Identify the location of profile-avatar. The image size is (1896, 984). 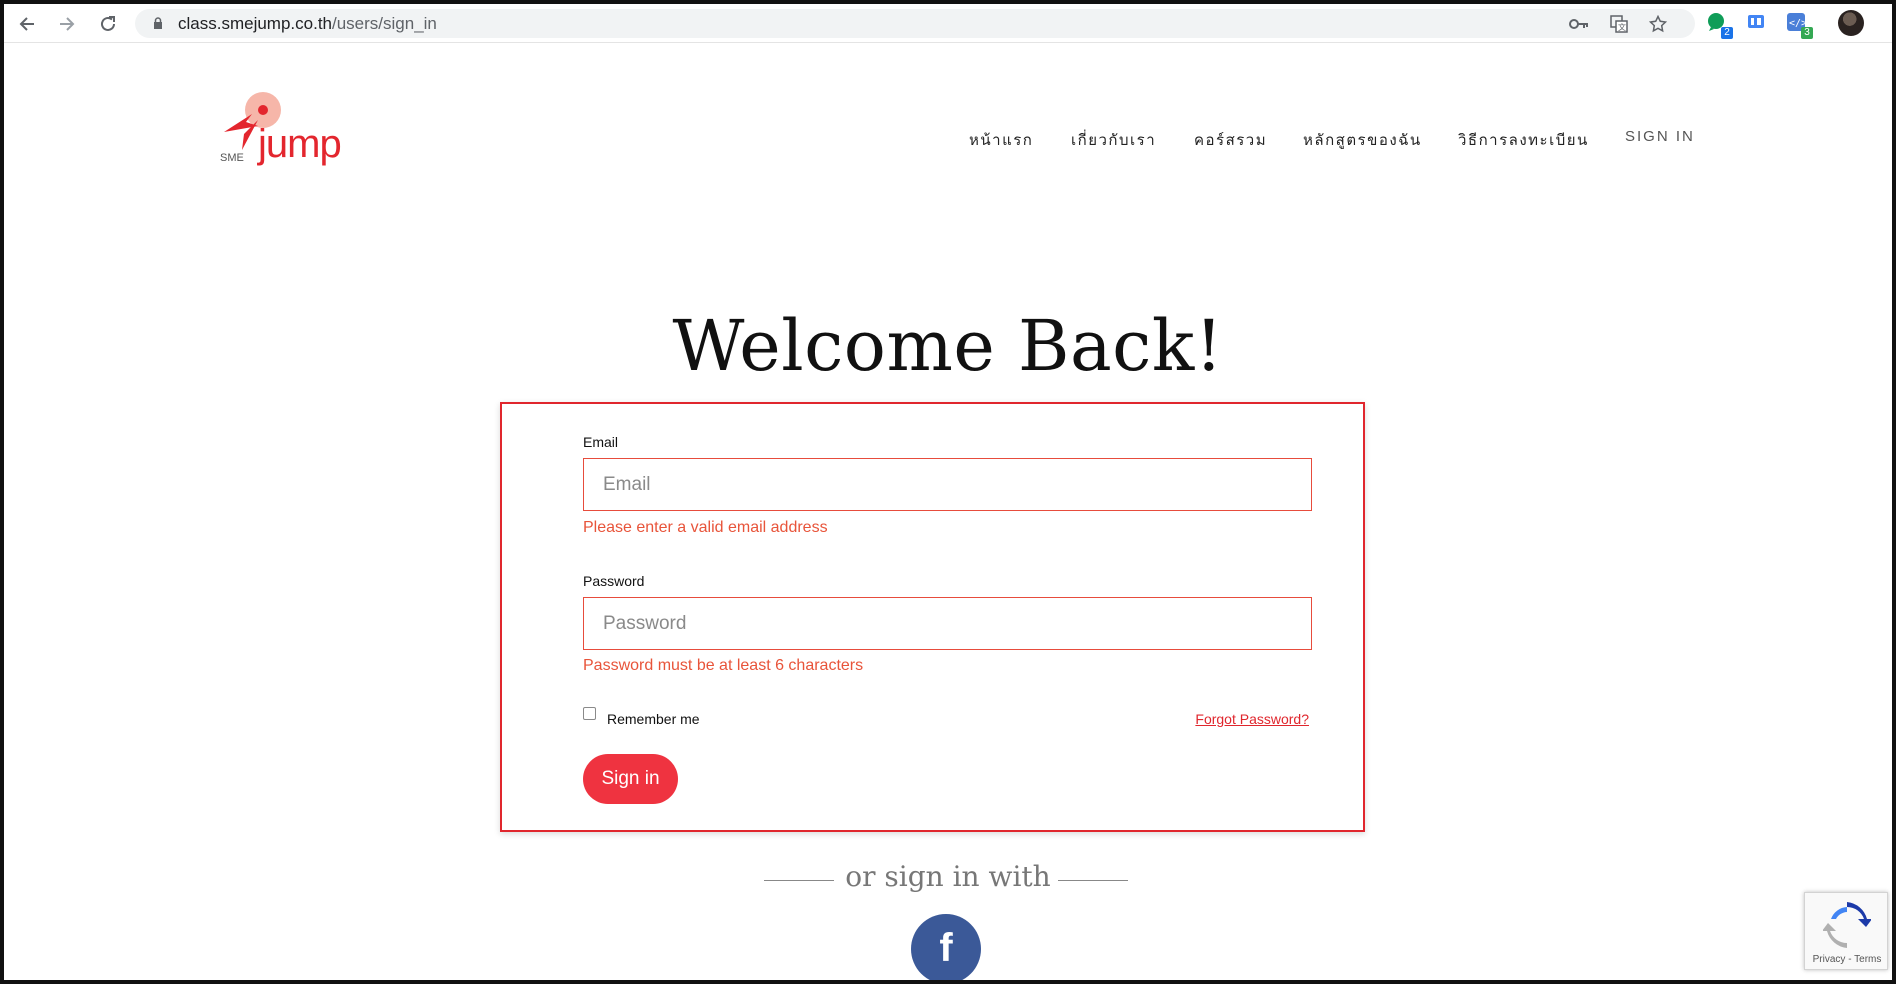
(1851, 23).